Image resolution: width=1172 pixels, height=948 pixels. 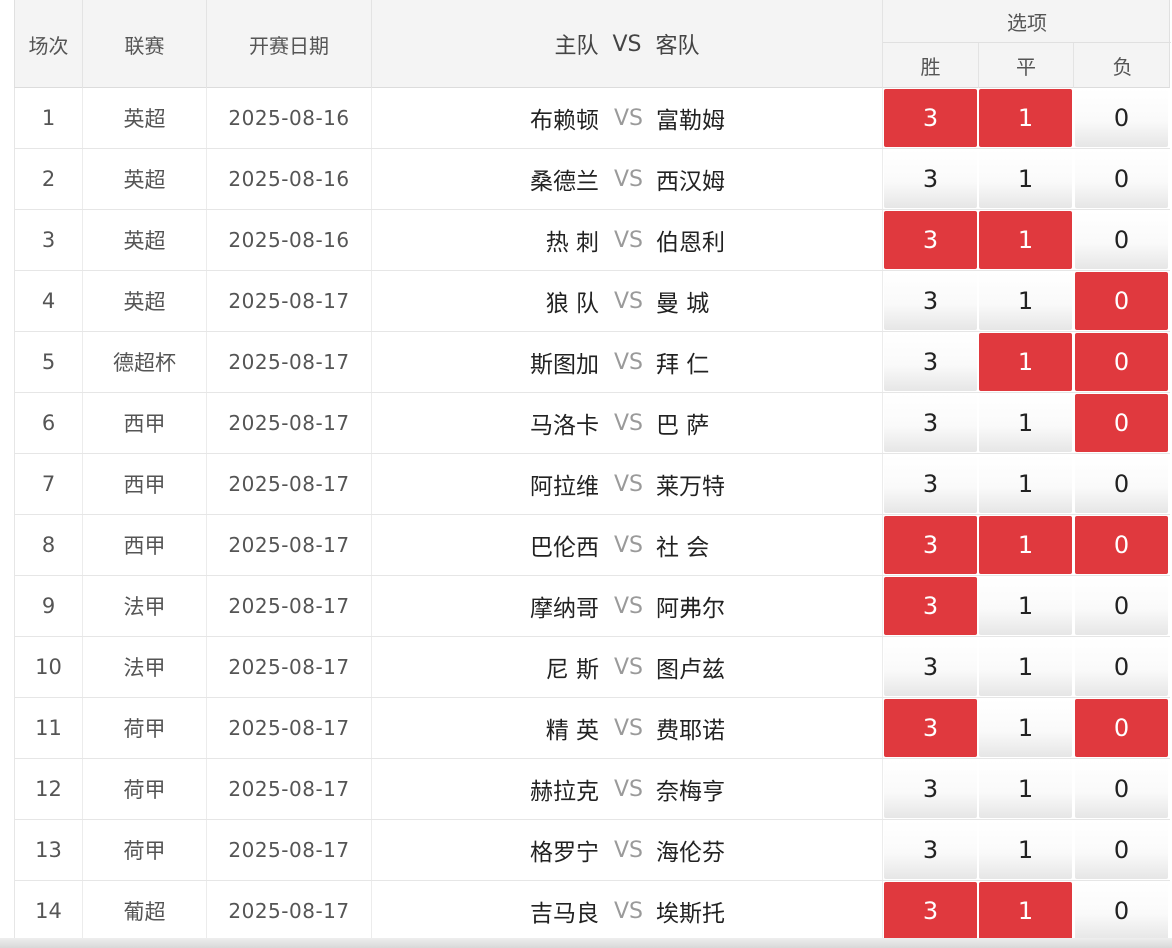 I want to click on match-cell: 精 英 VS 费耶诺, so click(x=627, y=728).